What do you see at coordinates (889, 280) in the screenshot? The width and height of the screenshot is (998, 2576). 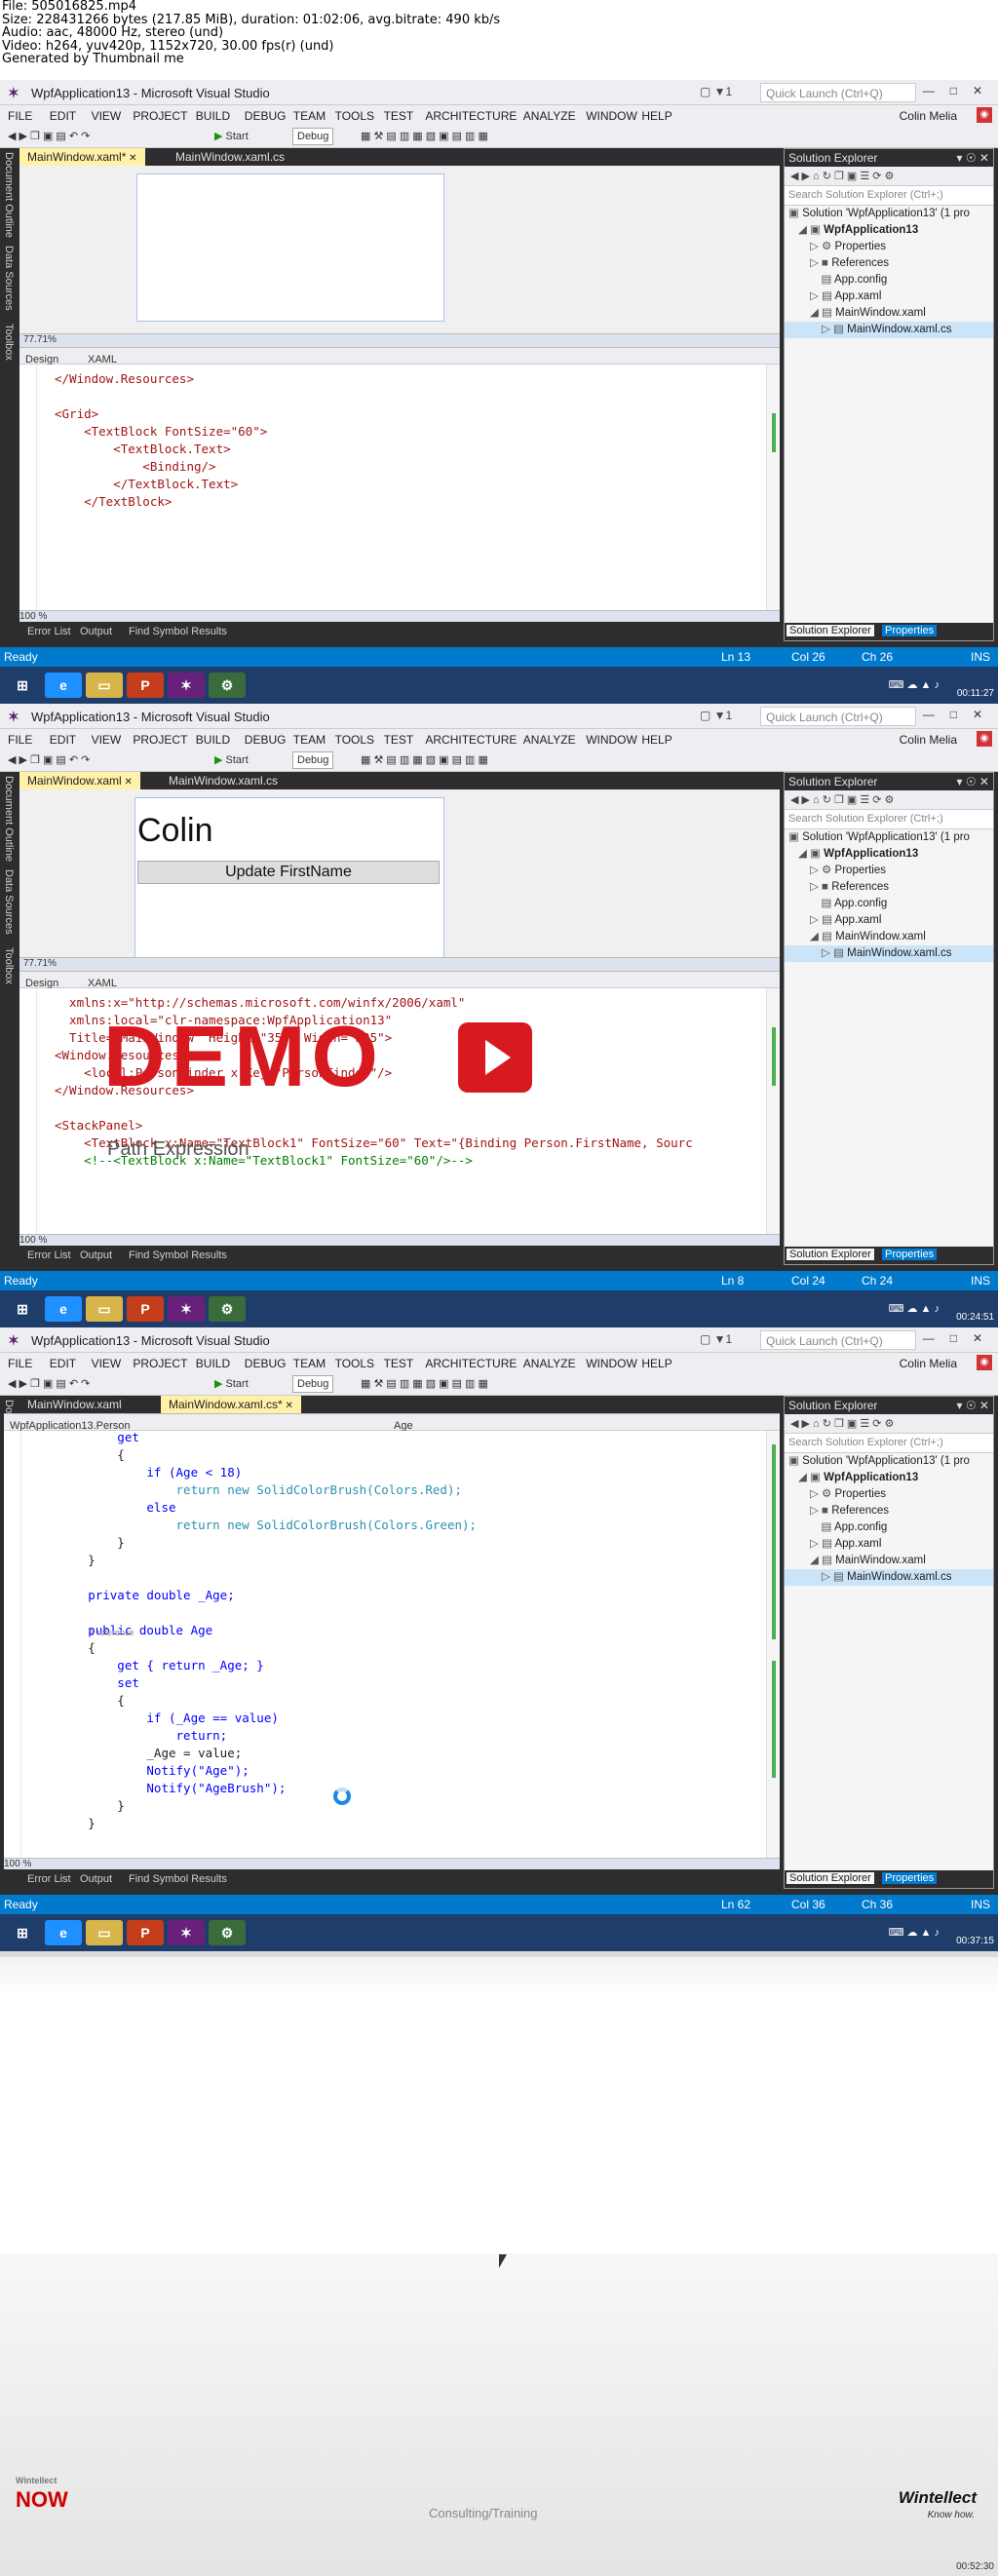 I see `tree-item: ▤ App.config` at bounding box center [889, 280].